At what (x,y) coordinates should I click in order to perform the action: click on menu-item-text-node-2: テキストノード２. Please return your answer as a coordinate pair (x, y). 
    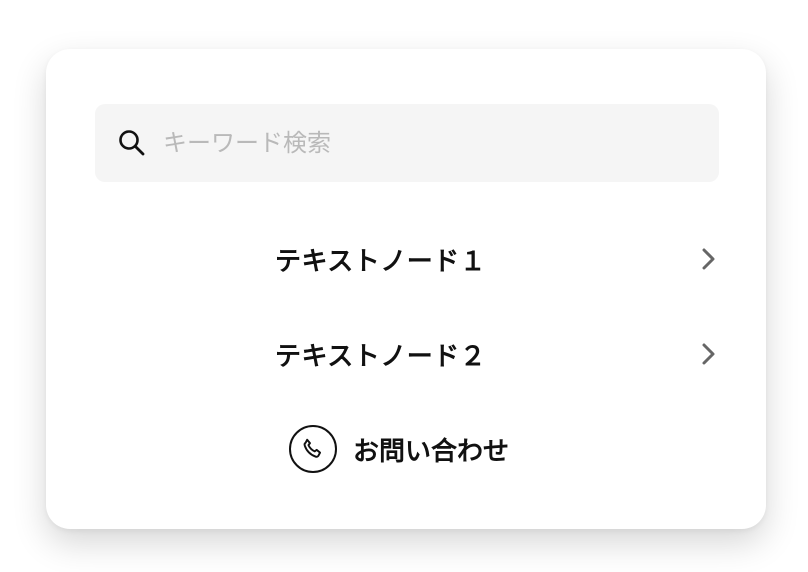
    Looking at the image, I should click on (407, 354).